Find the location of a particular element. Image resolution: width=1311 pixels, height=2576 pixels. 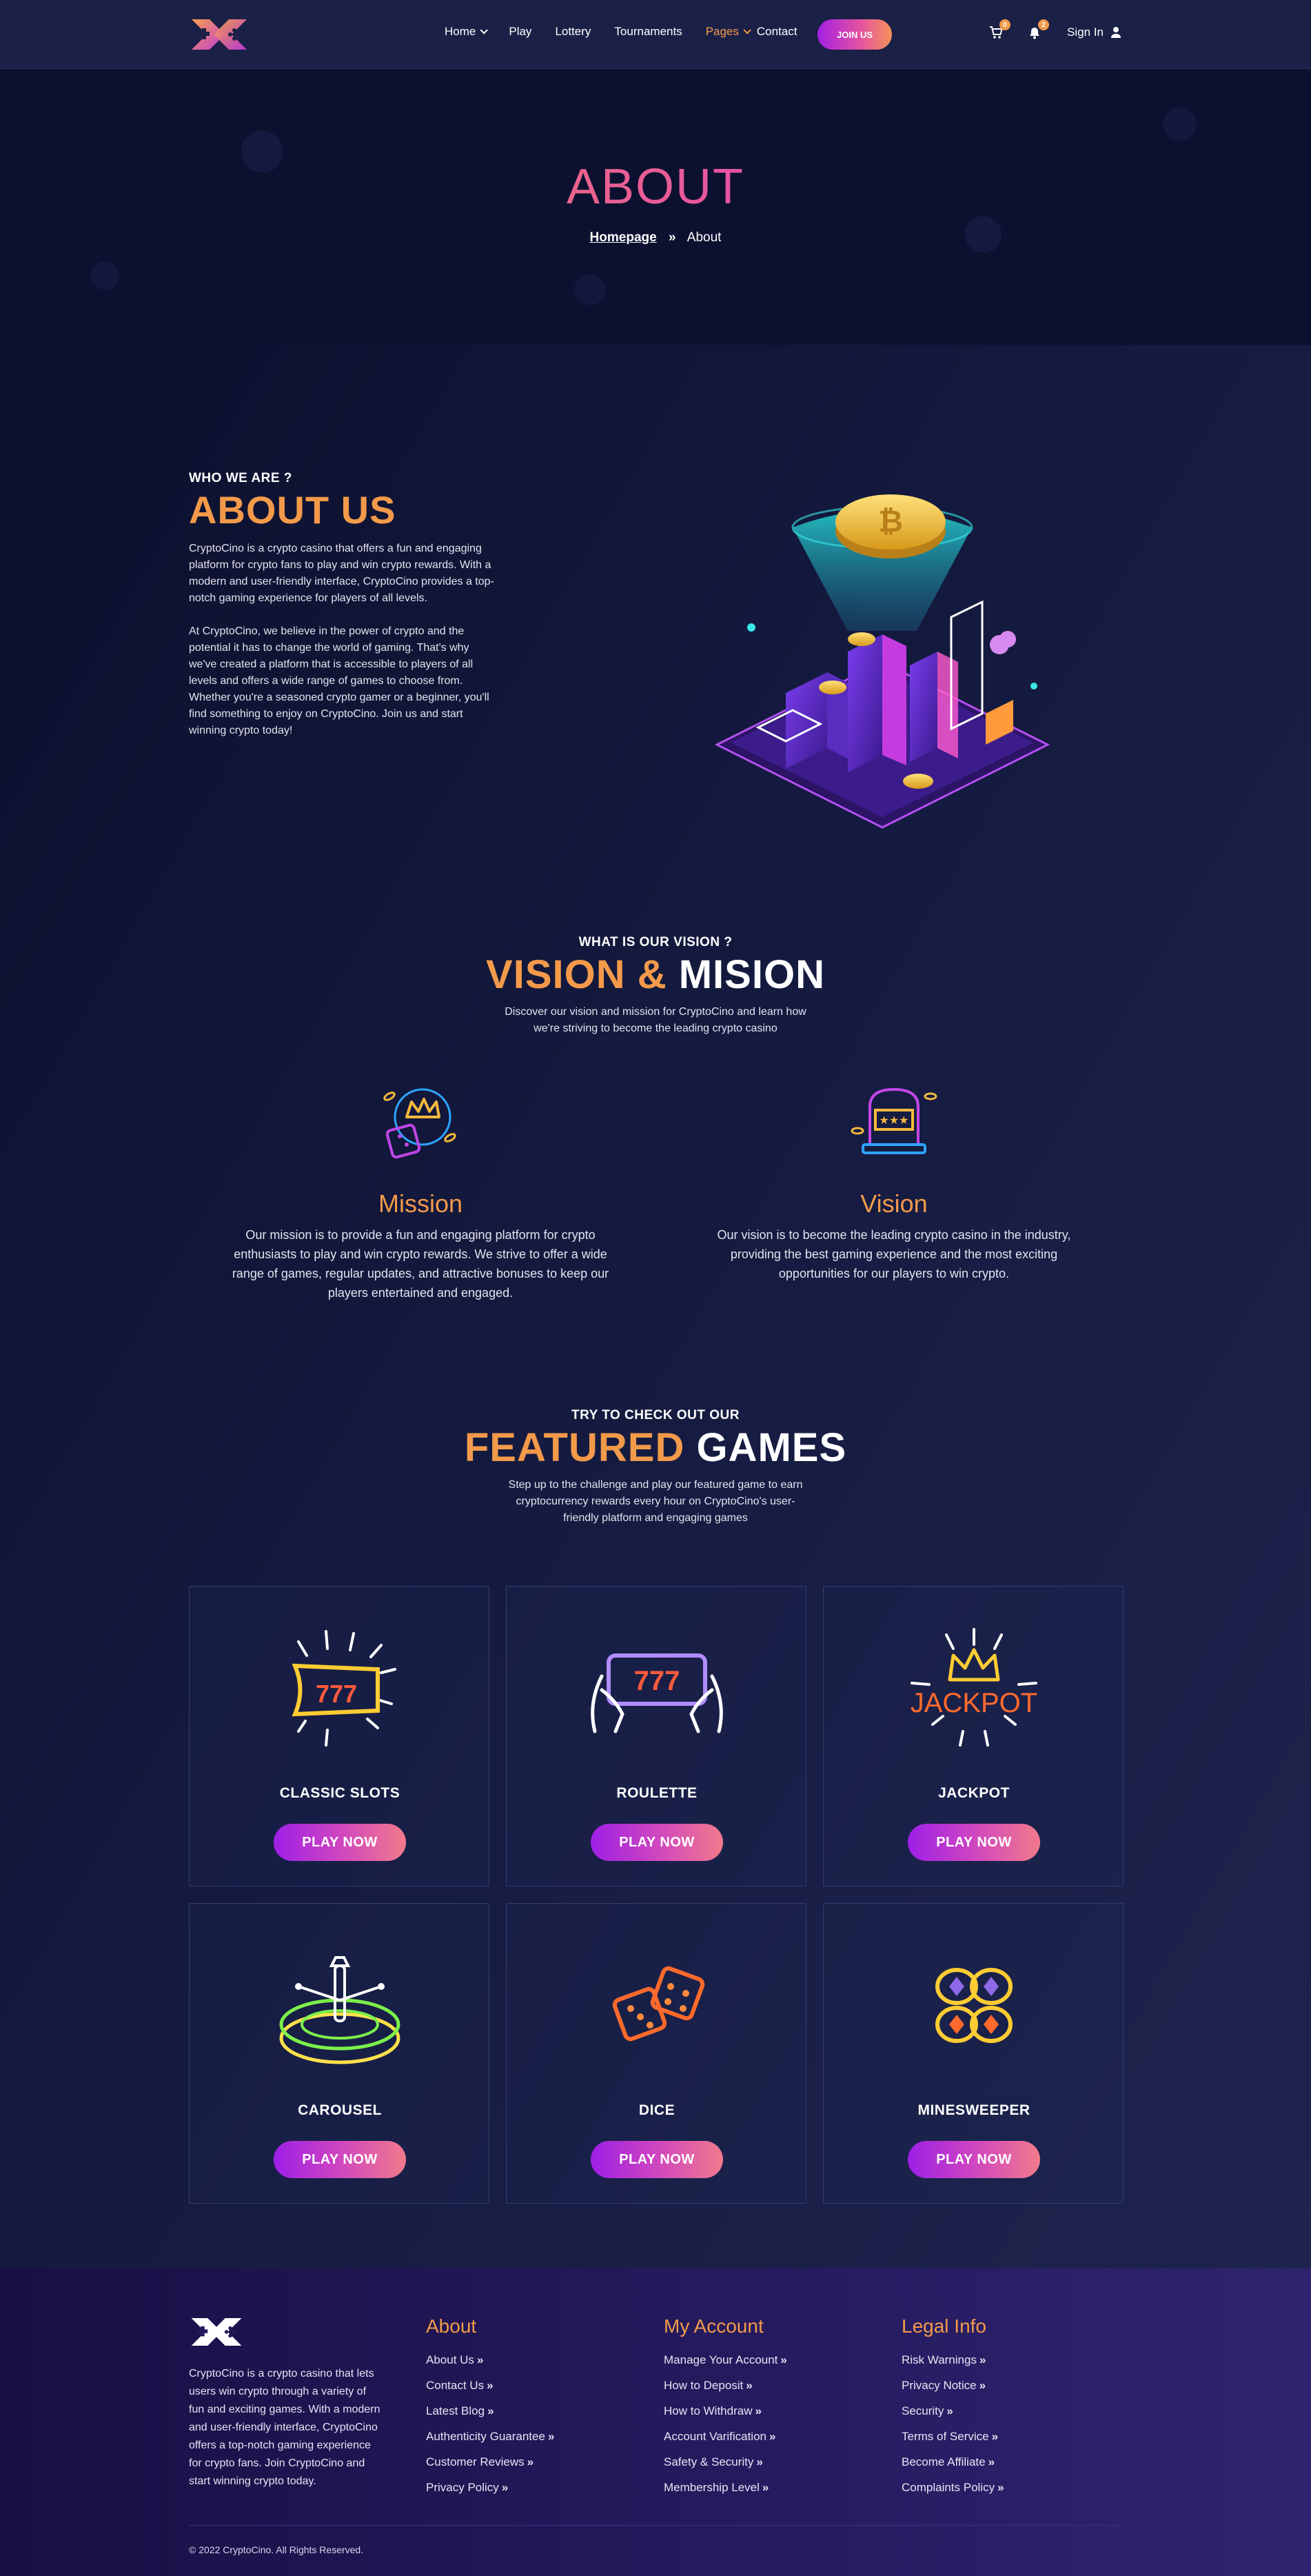

footer-column-title: My Account is located at coordinates (714, 2326).